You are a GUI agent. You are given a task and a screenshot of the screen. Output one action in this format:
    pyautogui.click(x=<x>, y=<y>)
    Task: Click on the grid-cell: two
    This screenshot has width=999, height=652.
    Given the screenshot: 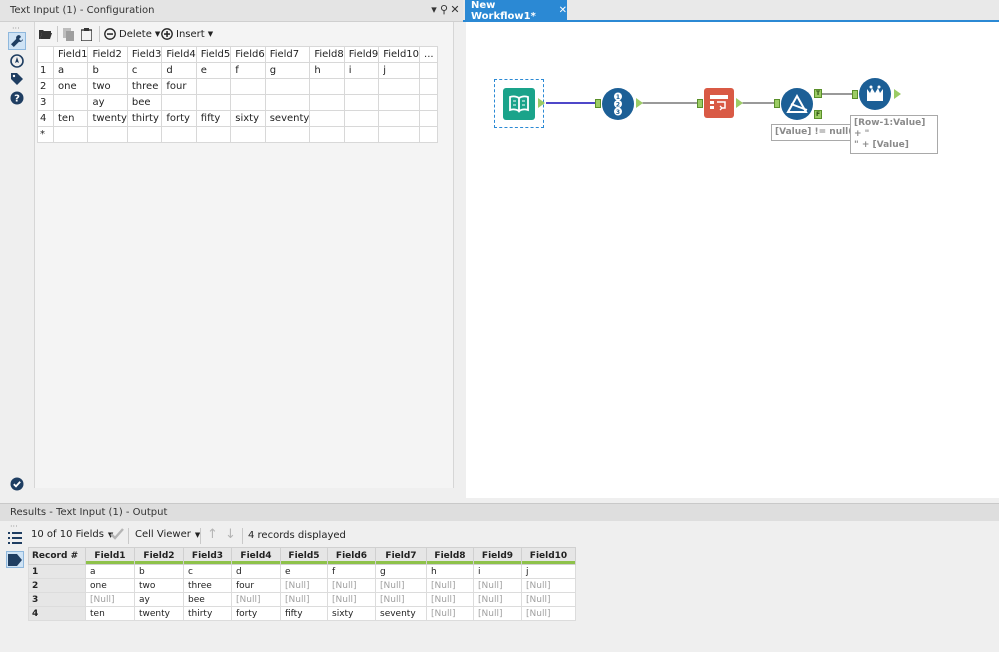 What is the action you would take?
    pyautogui.click(x=107, y=86)
    